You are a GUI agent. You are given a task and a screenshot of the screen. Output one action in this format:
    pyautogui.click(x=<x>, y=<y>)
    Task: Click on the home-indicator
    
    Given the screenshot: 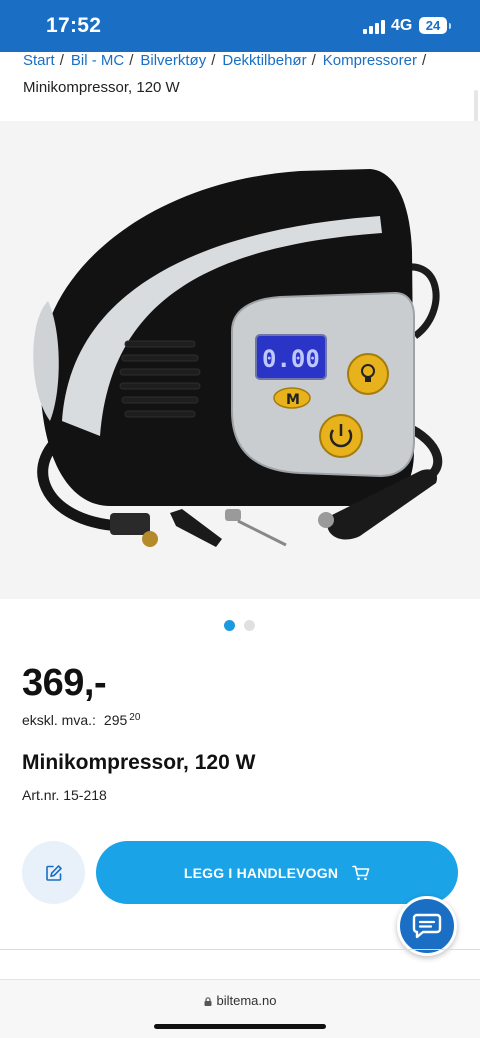 What is the action you would take?
    pyautogui.click(x=240, y=1026)
    